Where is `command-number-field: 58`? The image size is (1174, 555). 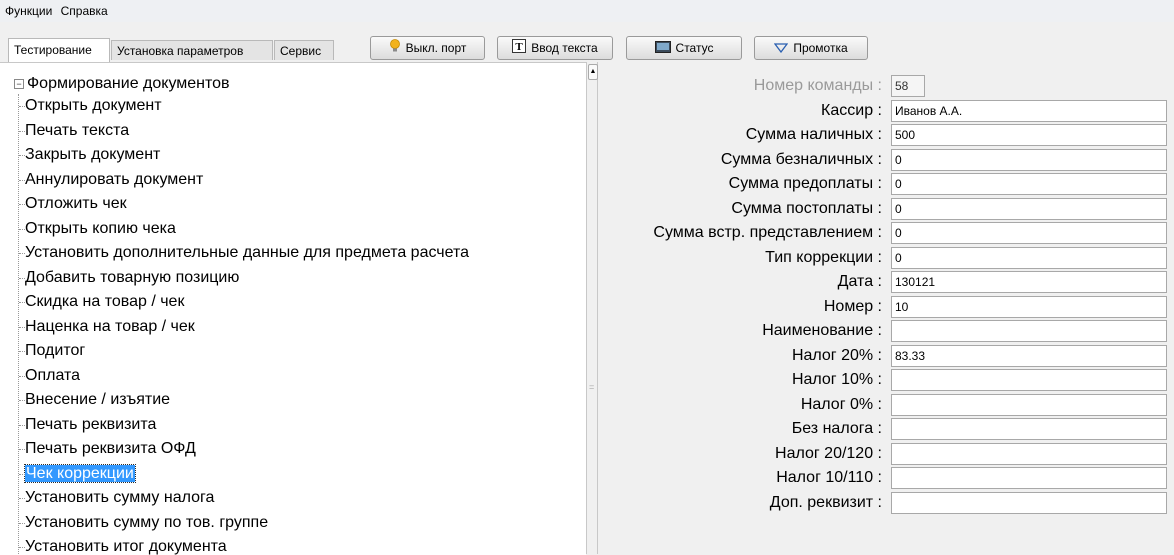 command-number-field: 58 is located at coordinates (908, 86).